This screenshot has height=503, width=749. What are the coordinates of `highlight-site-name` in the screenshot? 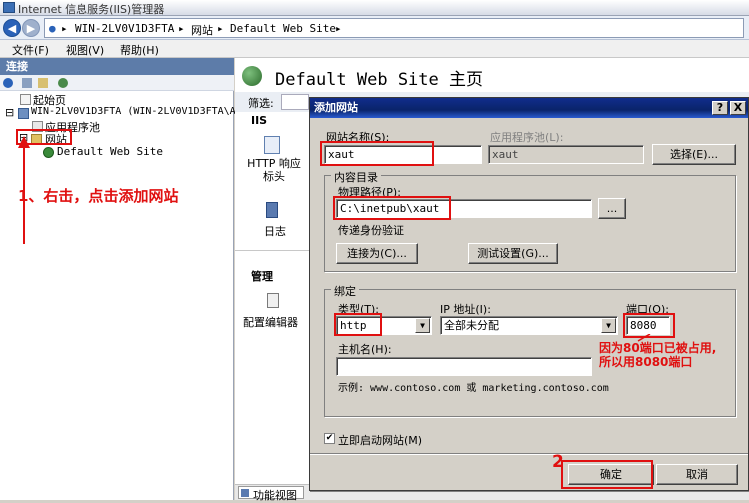 It's located at (377, 153).